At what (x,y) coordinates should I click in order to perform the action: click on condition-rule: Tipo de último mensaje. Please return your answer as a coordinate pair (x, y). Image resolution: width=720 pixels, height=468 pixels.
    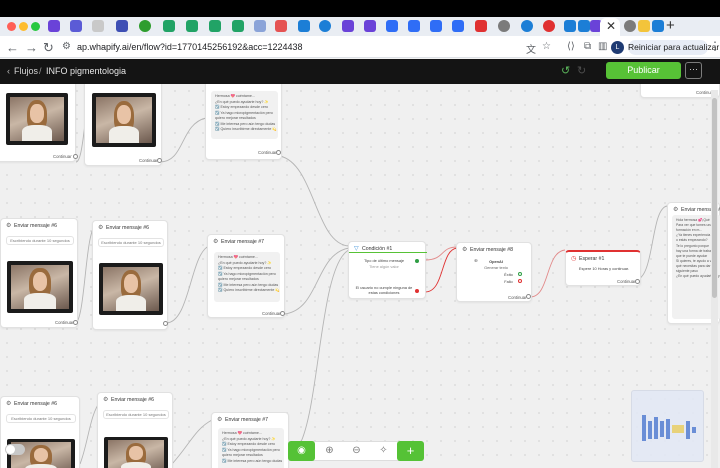
    Looking at the image, I should click on (384, 260).